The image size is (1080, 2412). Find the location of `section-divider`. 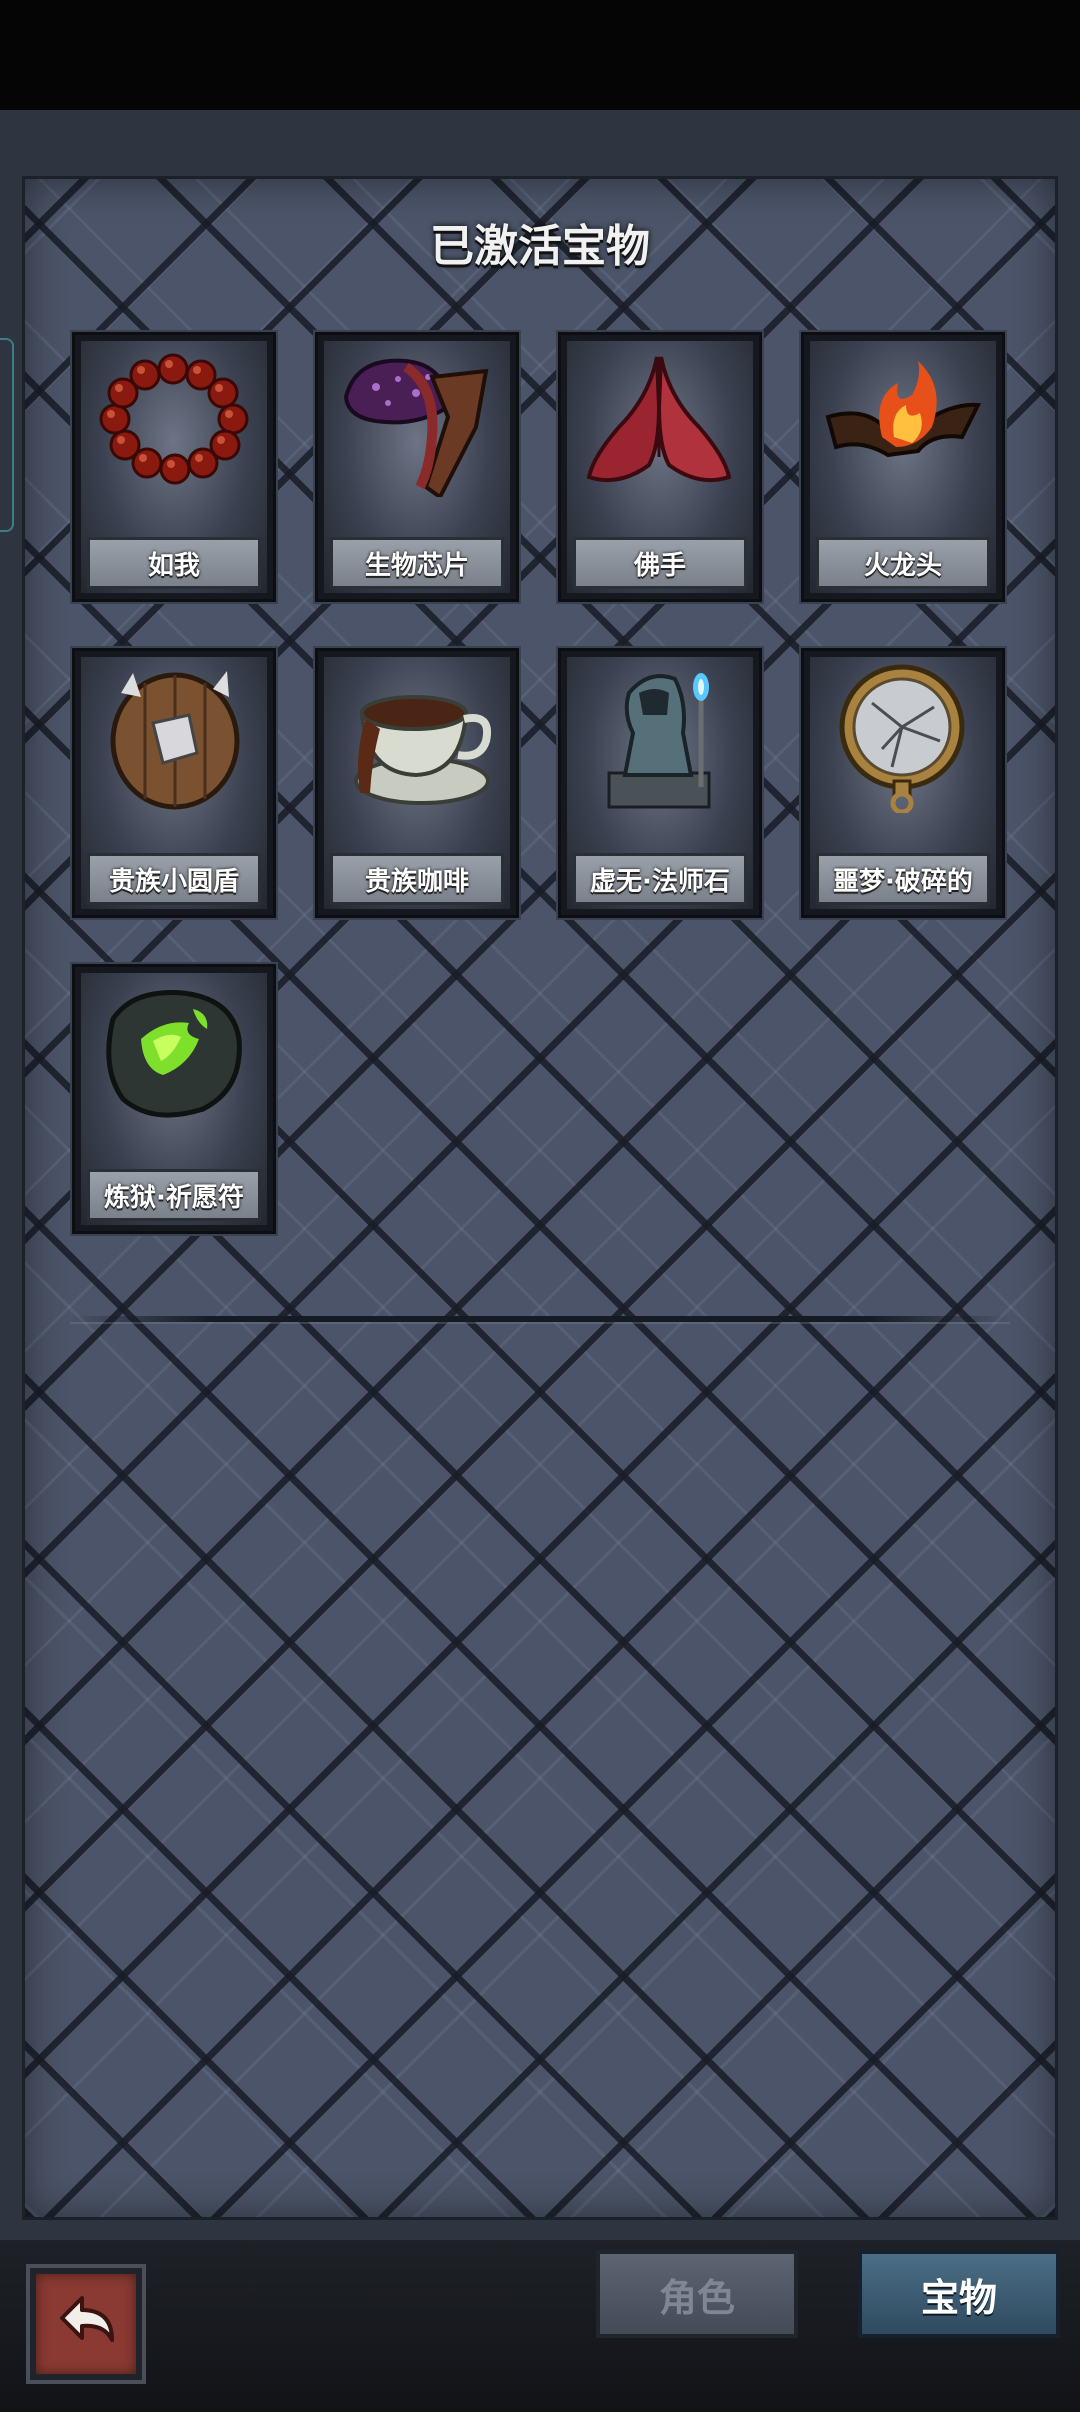

section-divider is located at coordinates (540, 1319).